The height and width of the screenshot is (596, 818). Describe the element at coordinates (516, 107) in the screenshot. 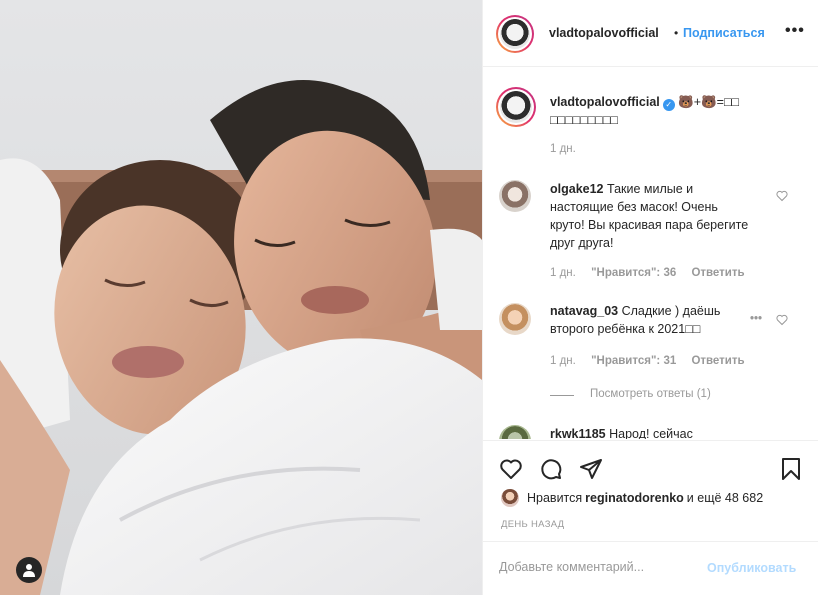

I see `caption-avatar` at that location.